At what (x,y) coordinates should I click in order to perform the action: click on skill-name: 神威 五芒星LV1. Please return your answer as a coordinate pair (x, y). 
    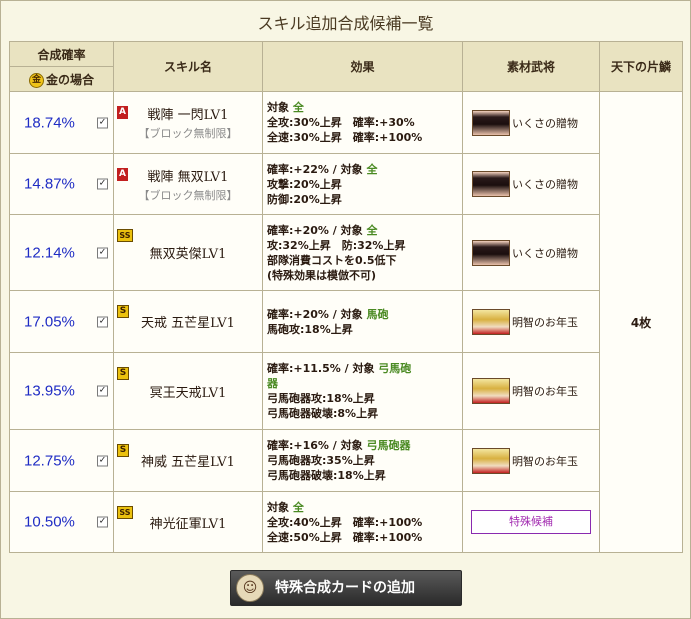
    Looking at the image, I should click on (188, 462).